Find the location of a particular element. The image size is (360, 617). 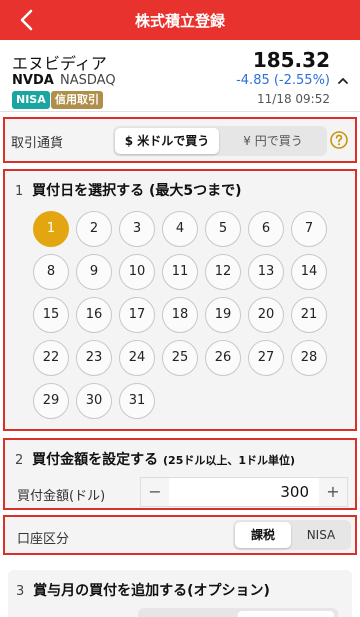

date-title-text: 買付日を選択する is located at coordinates (88, 191).